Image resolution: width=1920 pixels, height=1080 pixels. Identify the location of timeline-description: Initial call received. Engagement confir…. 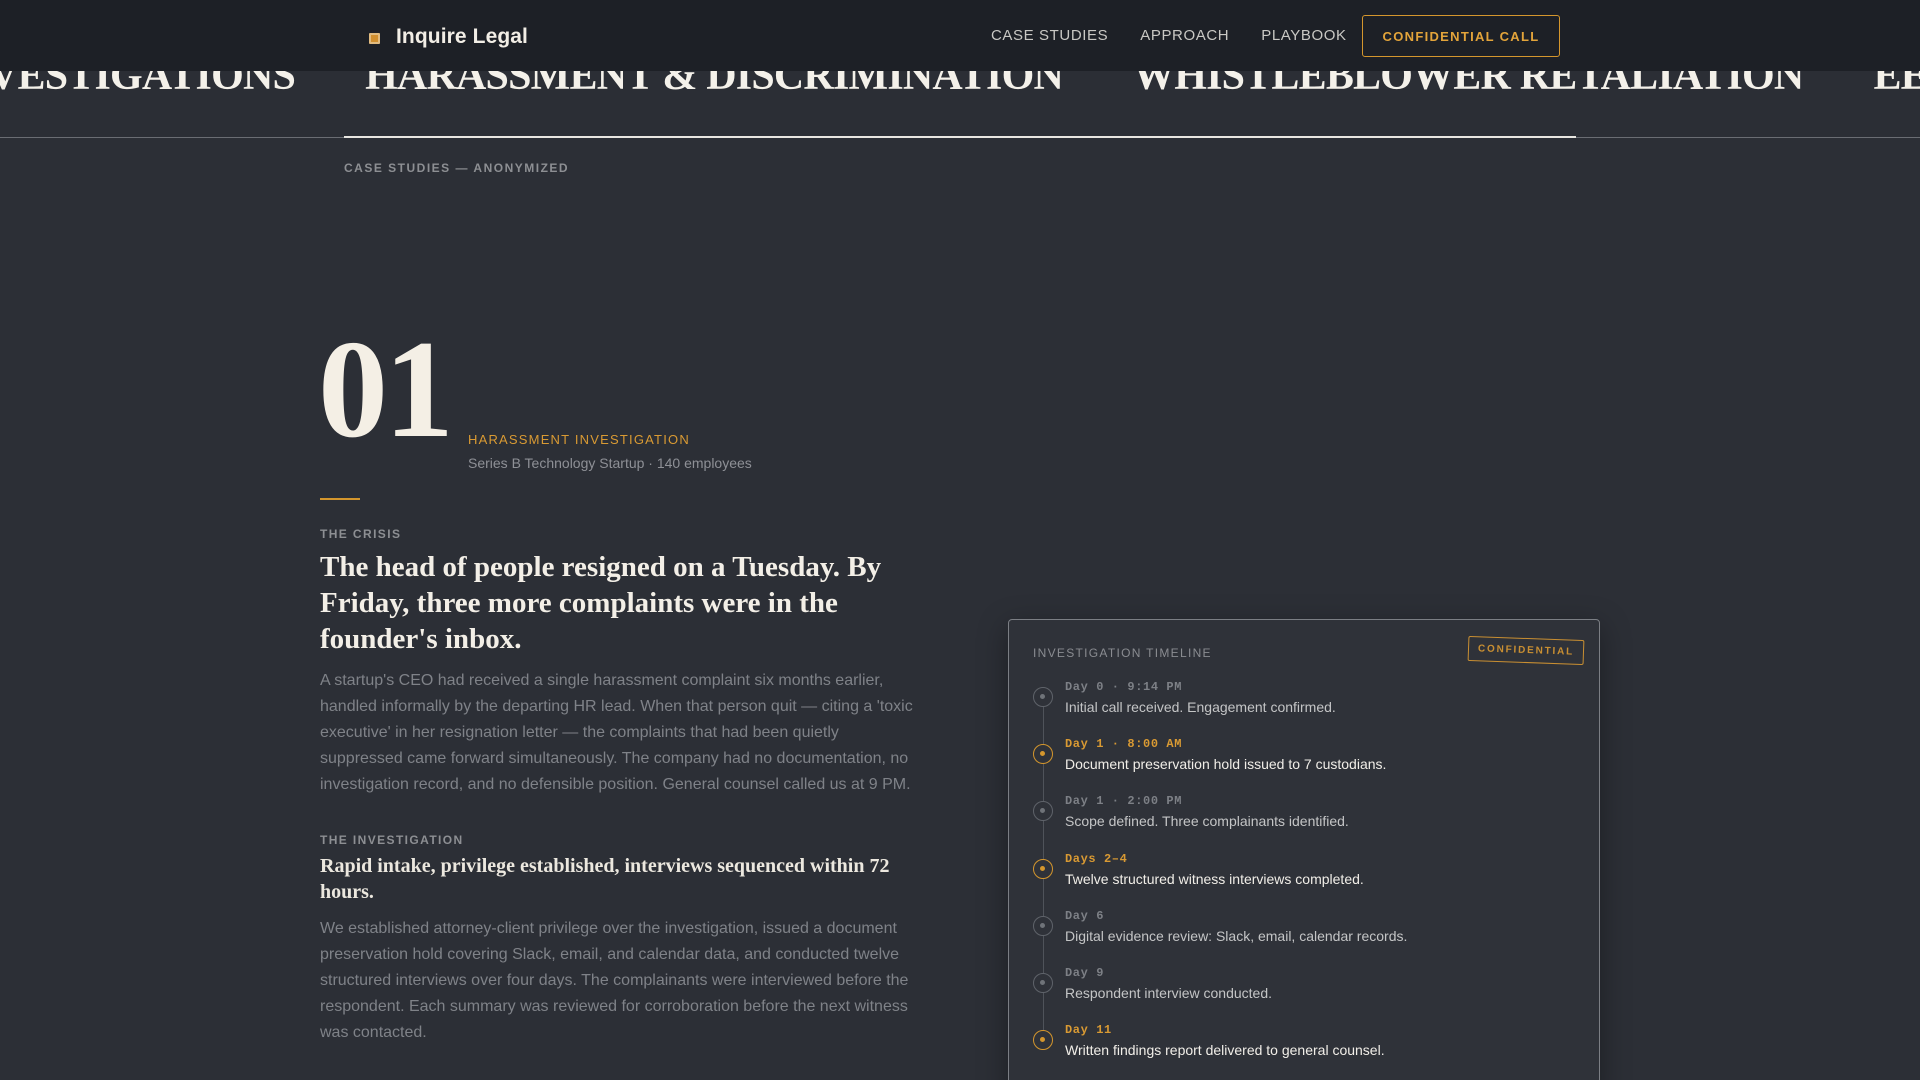
(1200, 707).